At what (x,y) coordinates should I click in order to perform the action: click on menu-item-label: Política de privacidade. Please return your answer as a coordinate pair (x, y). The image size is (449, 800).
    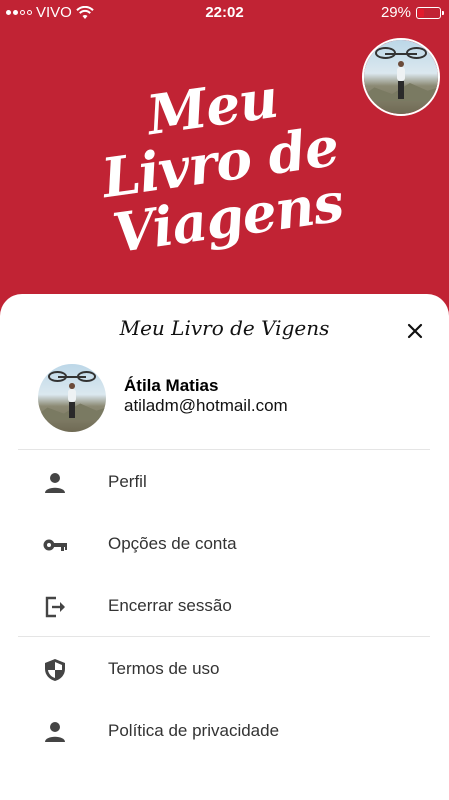
    Looking at the image, I should click on (194, 730).